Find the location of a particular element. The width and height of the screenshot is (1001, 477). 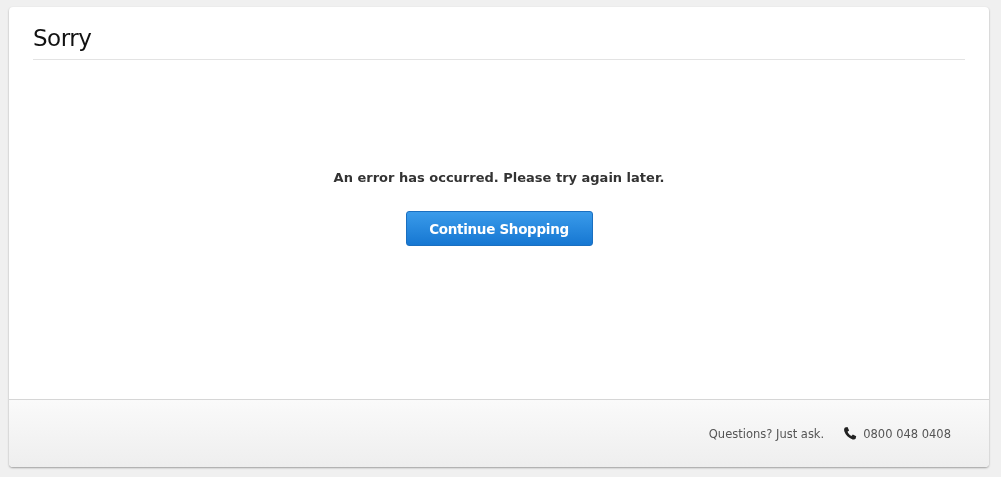

questions-text: Questions? Just ask. is located at coordinates (766, 433).